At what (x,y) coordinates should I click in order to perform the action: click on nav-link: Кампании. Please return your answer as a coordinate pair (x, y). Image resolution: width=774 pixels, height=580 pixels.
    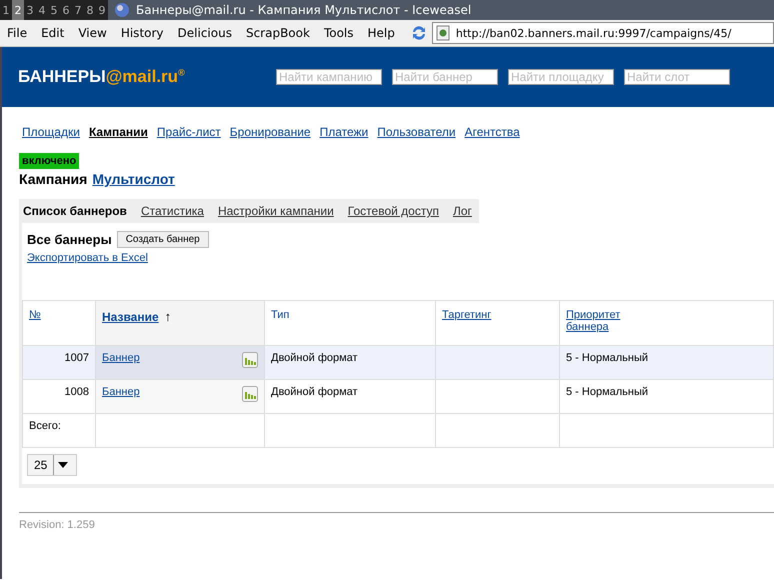
    Looking at the image, I should click on (118, 132).